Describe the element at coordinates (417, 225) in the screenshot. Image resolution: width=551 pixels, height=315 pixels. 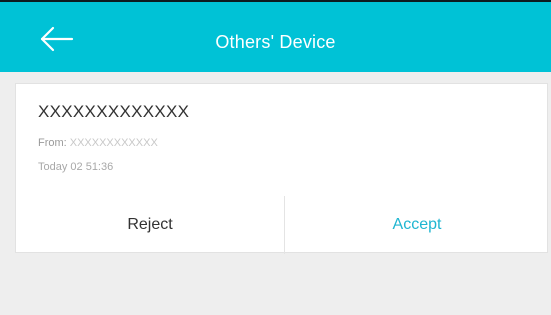
I see `accept-button: Accept` at that location.